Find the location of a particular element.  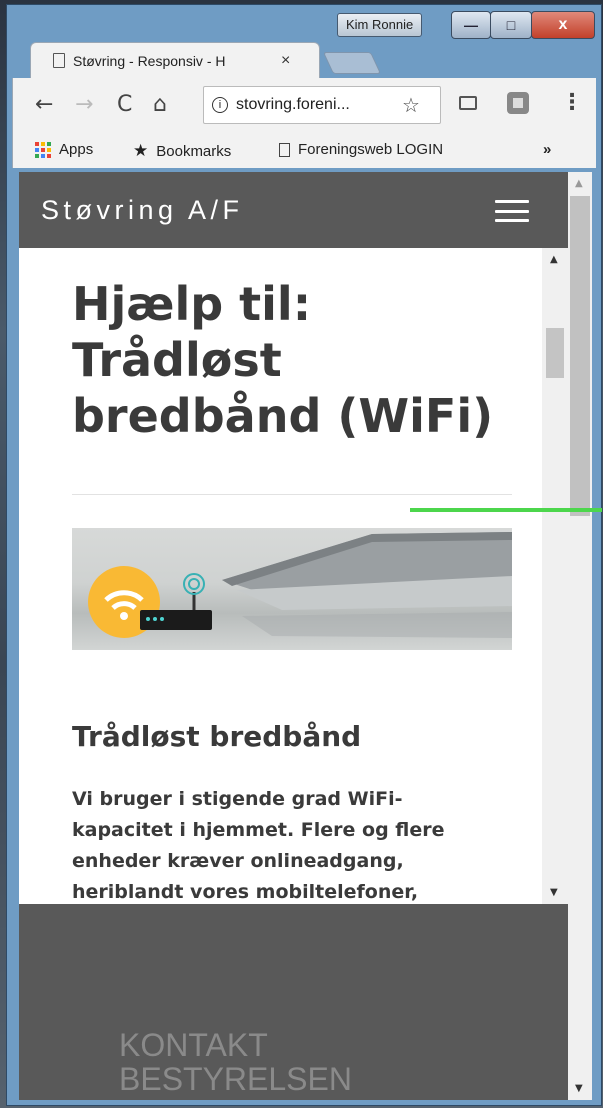

extension-icon is located at coordinates (518, 103).